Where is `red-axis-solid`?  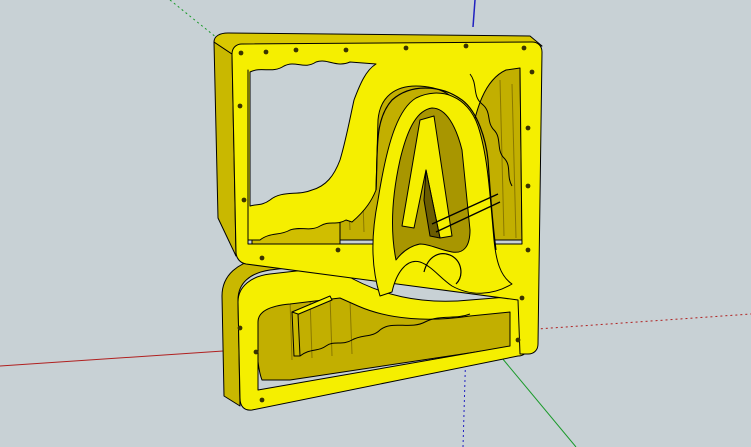 red-axis-solid is located at coordinates (119, 358).